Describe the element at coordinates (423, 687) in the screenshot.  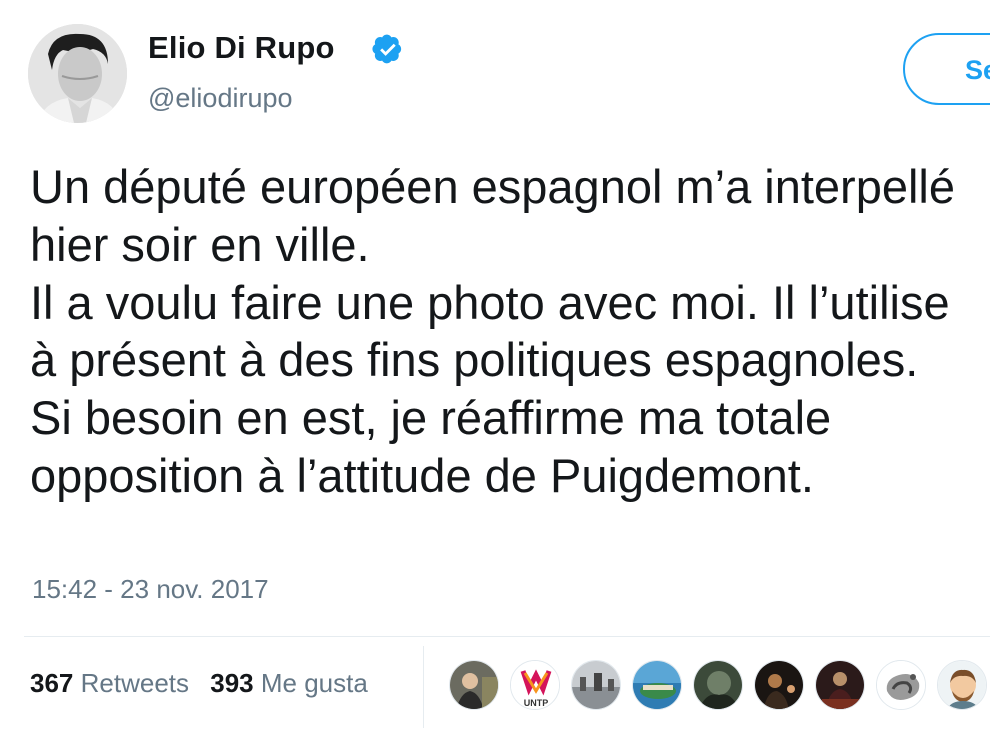
I see `stats-divider` at that location.